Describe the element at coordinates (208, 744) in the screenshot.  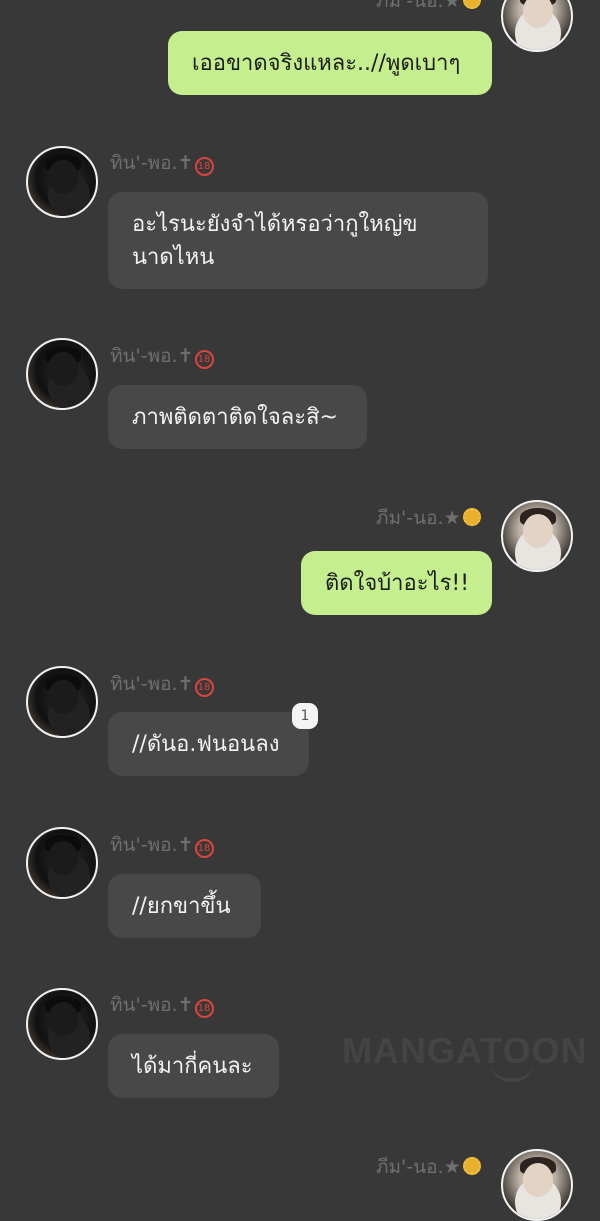
I see `message-bubble-incoming: //ดันอ.ฟนอนลง` at that location.